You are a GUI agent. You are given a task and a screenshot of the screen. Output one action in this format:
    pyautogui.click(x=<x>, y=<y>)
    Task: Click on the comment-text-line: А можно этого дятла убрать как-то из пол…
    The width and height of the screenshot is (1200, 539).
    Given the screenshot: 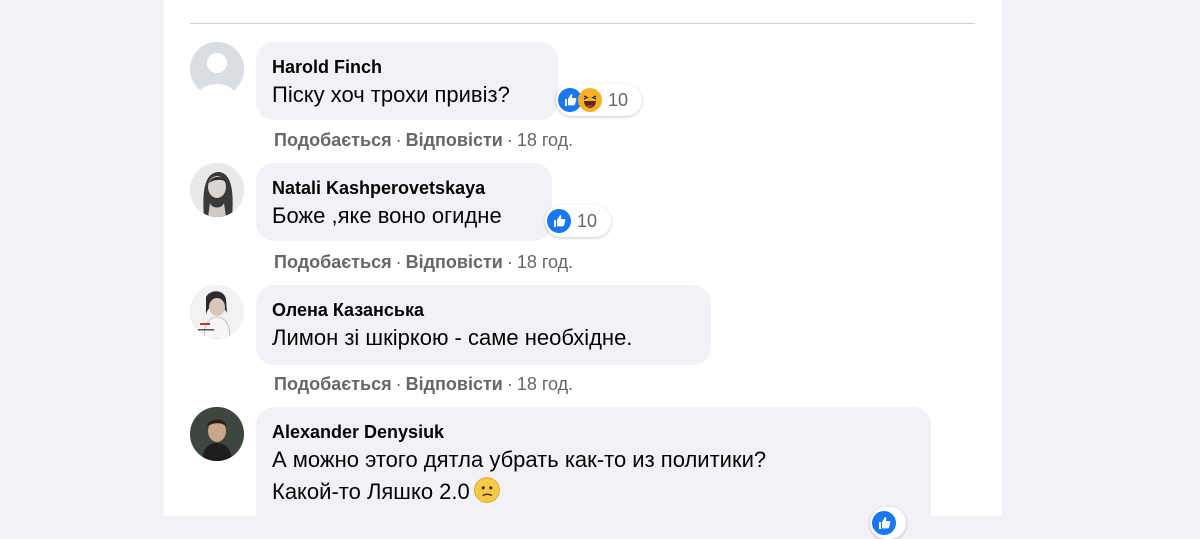 What is the action you would take?
    pyautogui.click(x=519, y=459)
    